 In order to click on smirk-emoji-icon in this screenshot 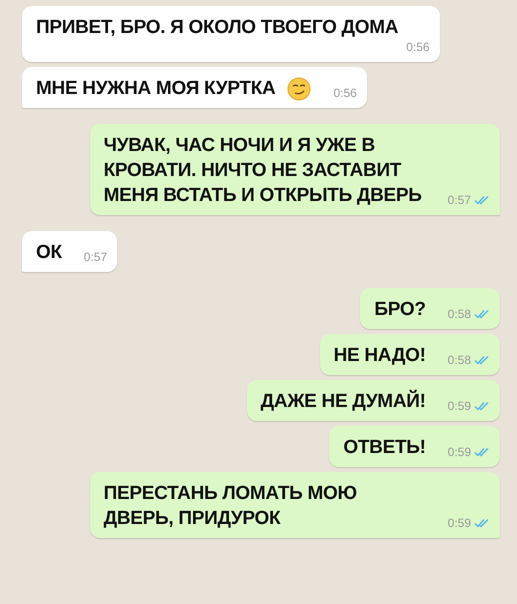, I will do `click(299, 88)`.